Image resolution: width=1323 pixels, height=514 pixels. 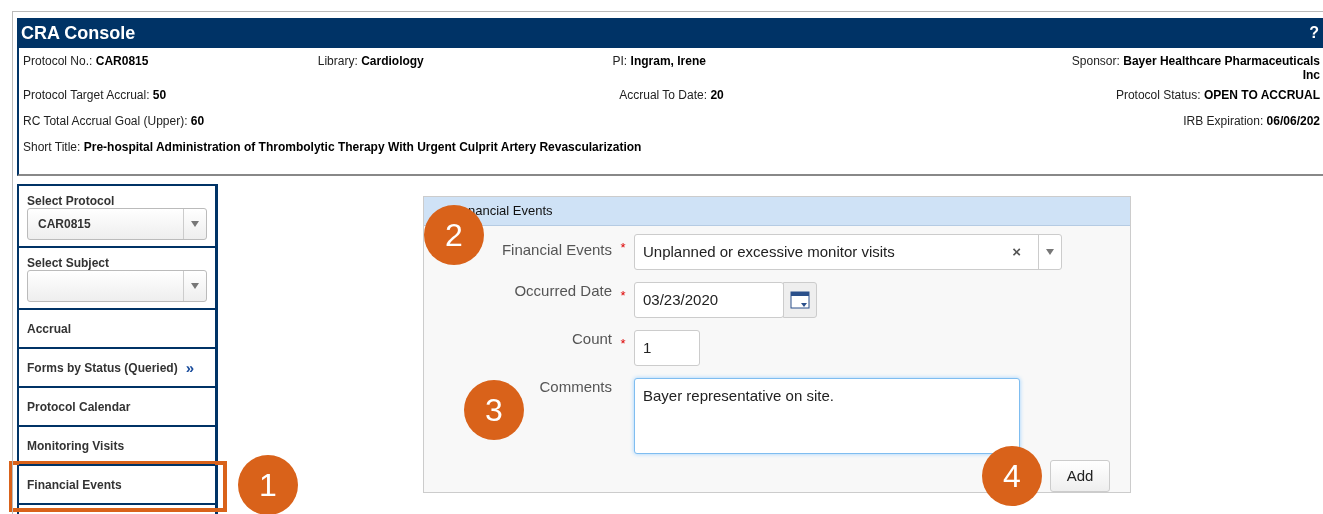 I want to click on sidebar-item-label: Forms by Status (Queried), so click(x=102, y=367).